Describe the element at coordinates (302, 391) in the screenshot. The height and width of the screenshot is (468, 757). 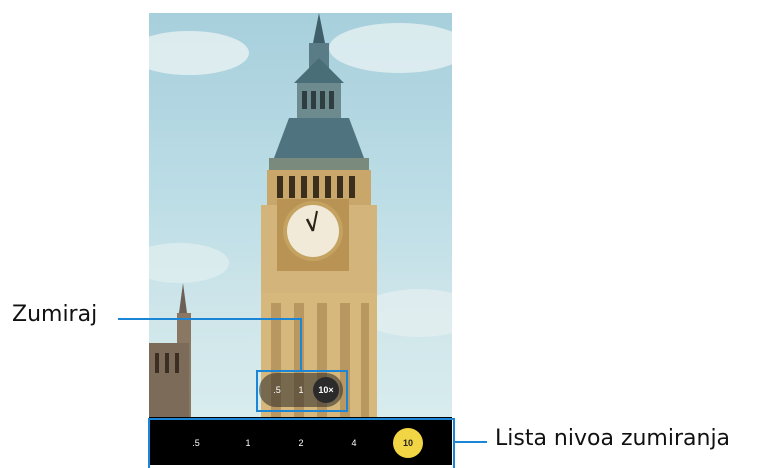
I see `zoom-highlight-box` at that location.